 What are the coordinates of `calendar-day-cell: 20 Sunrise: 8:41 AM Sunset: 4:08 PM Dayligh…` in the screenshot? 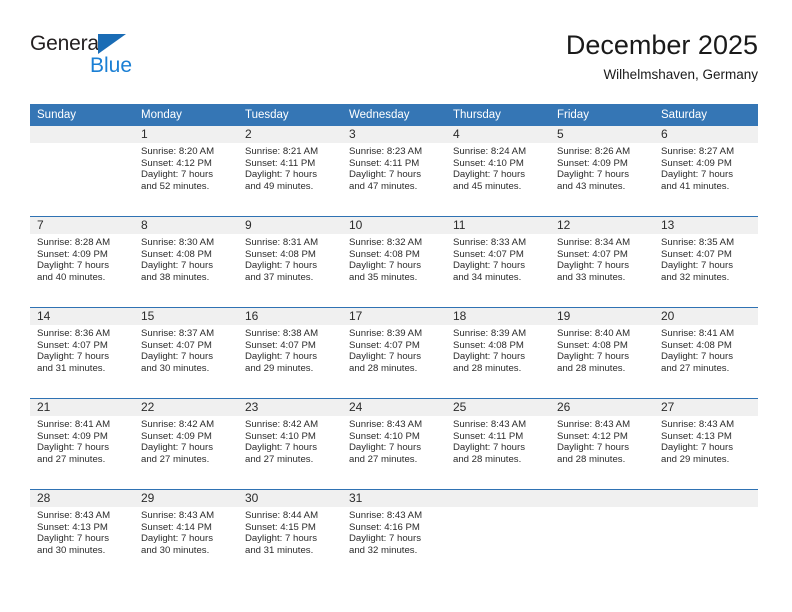 It's located at (706, 353).